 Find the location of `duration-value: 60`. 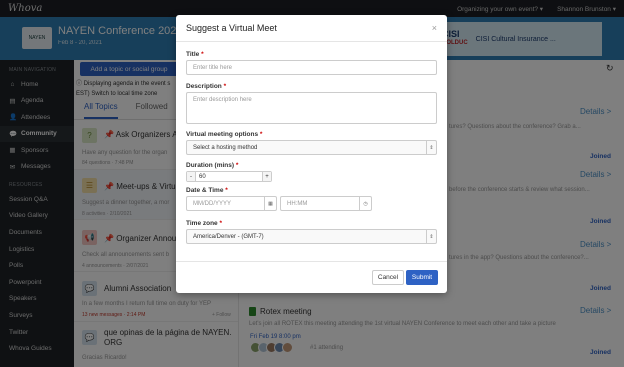

duration-value: 60 is located at coordinates (229, 177).